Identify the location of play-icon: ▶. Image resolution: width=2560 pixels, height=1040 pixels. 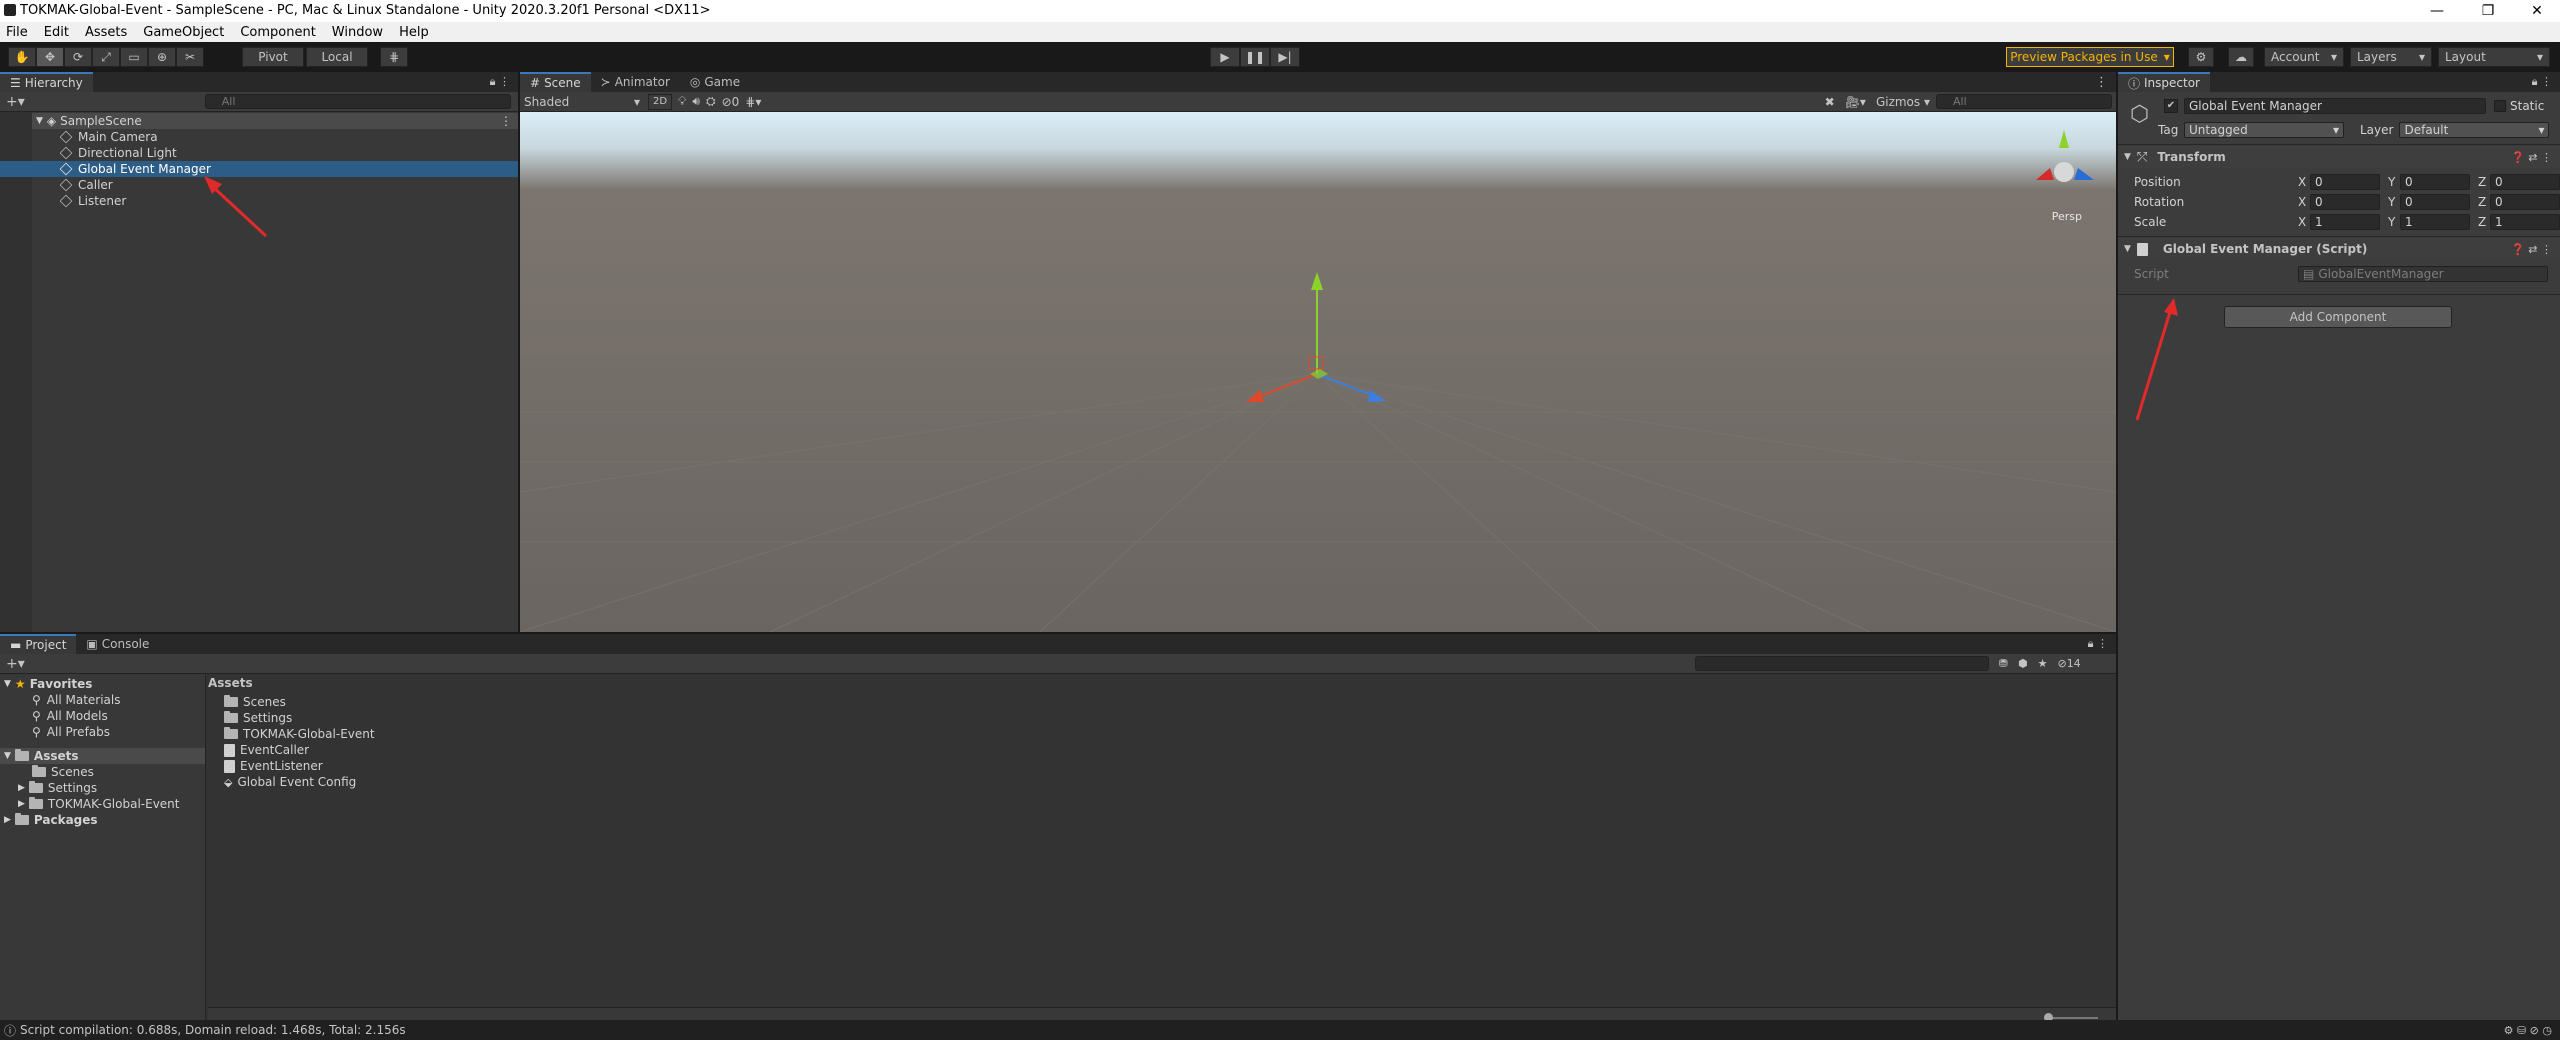
(1225, 57).